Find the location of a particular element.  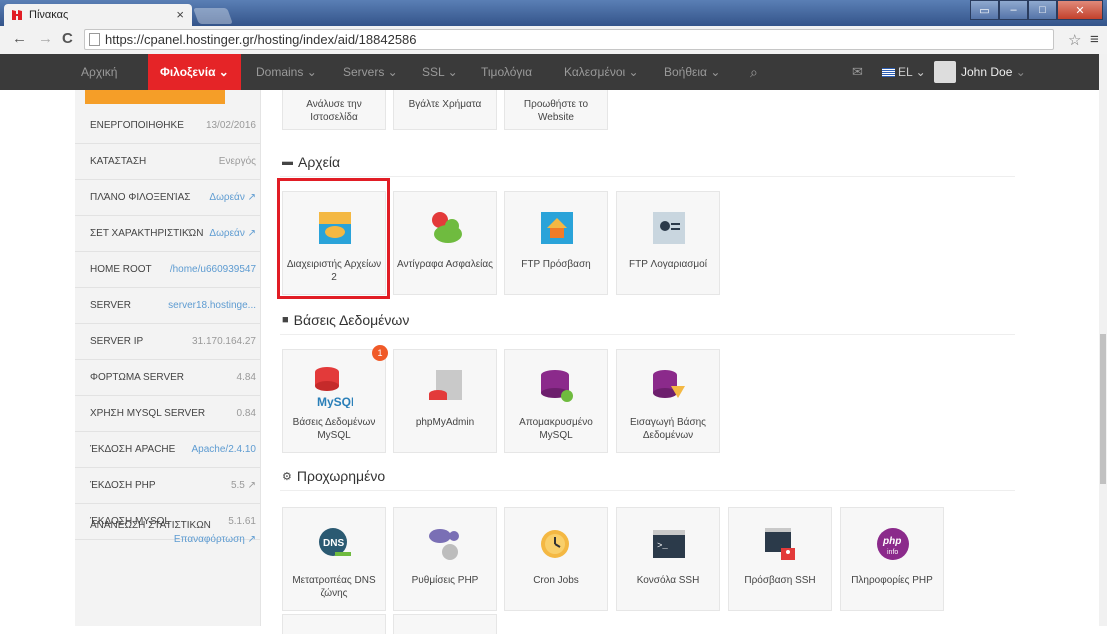

info-row: ΠΛΆΝΟ ΦΙΛΟΞΕΝΊΑΣ Δωρεάν ↗ is located at coordinates (167, 198).